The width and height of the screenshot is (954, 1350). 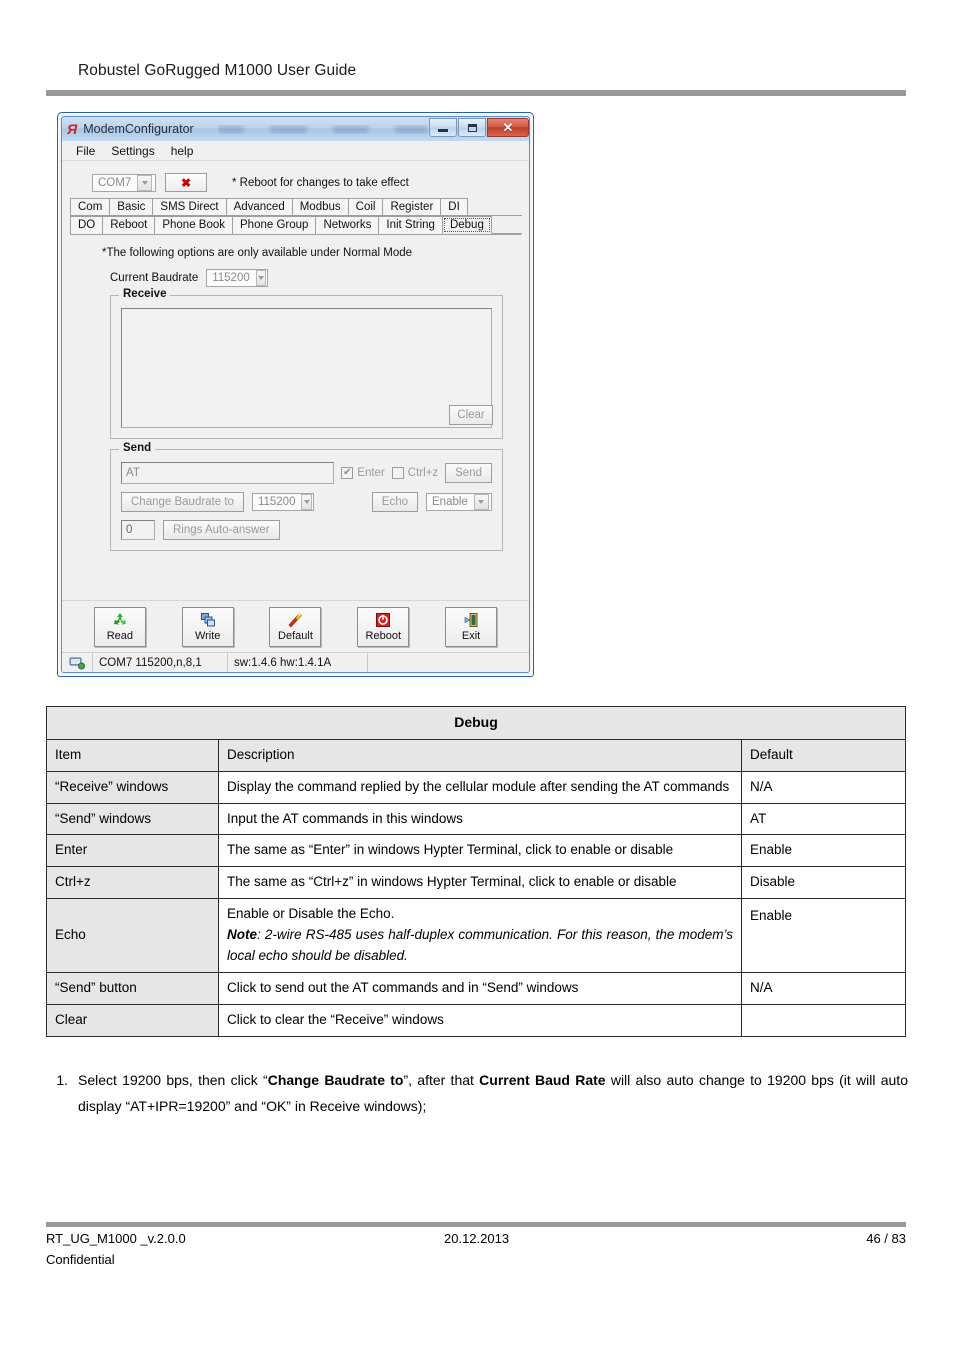 I want to click on tab-sms-direct: SMS Direct, so click(x=189, y=207).